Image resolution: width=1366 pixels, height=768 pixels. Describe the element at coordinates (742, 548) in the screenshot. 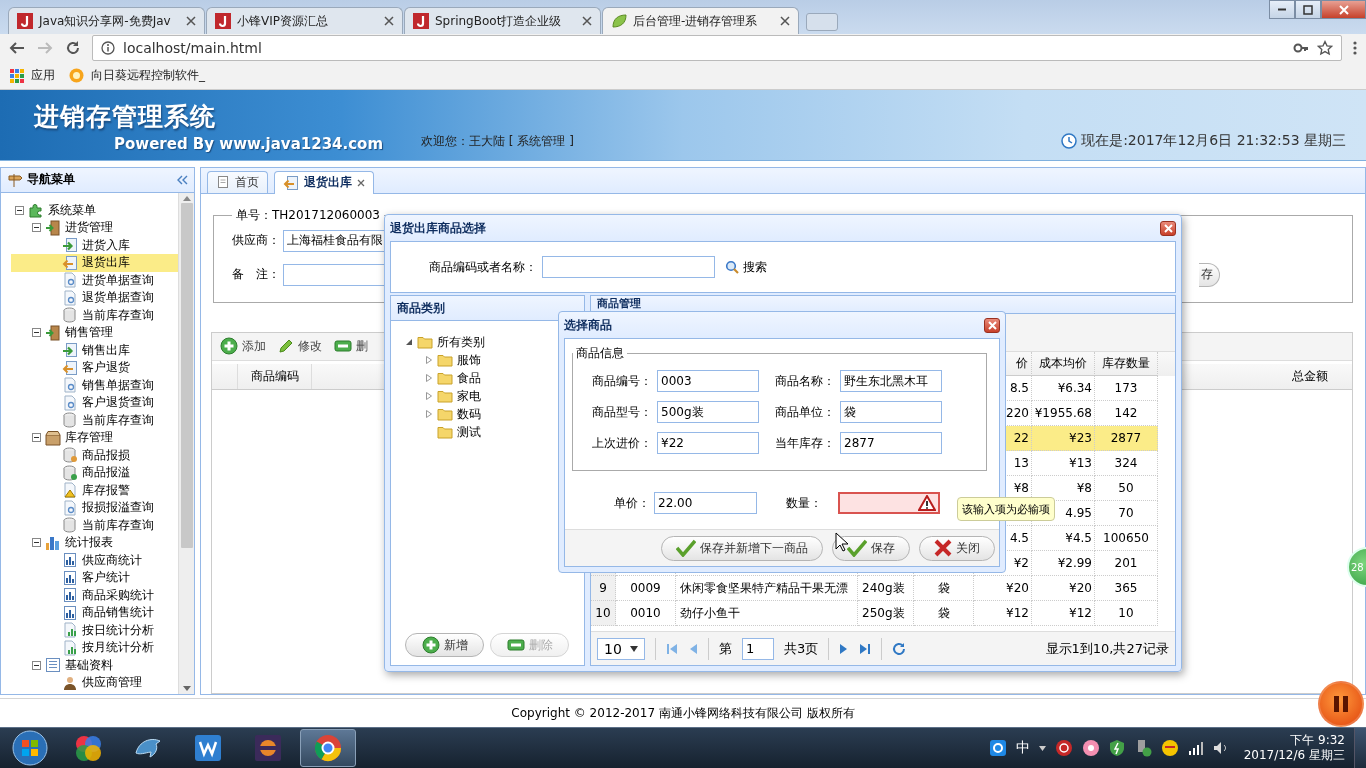

I see `save-button: 保存并新增下一商品` at that location.